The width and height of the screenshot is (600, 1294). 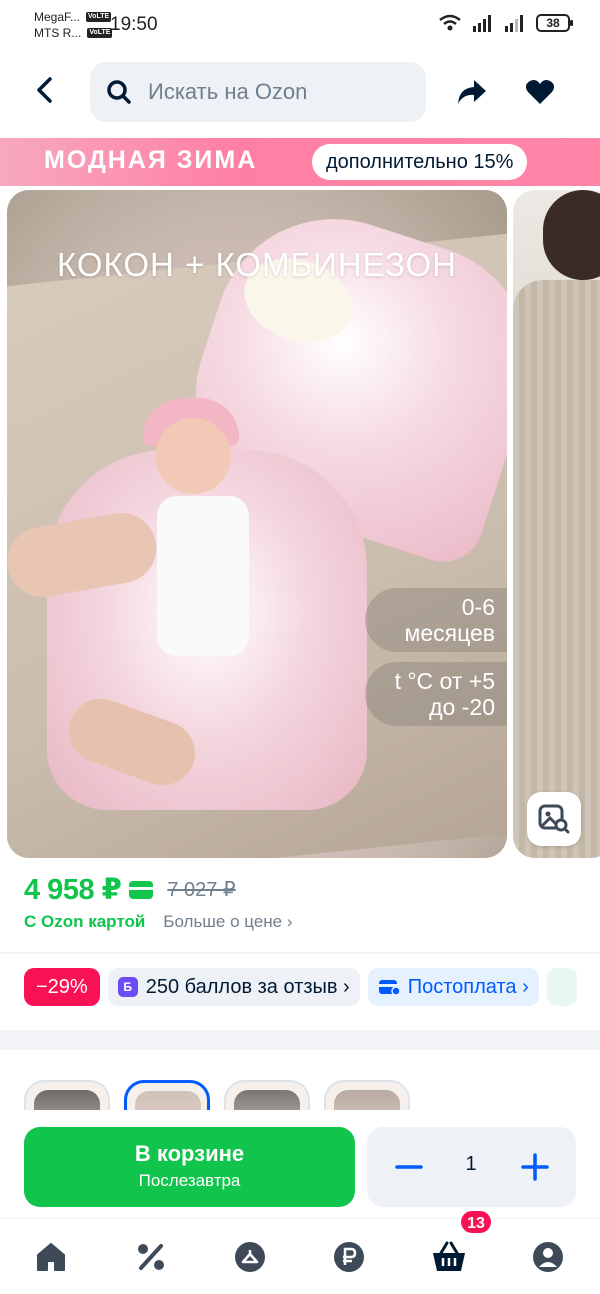 I want to click on postpay-label: Постоплата ›, so click(x=468, y=987).